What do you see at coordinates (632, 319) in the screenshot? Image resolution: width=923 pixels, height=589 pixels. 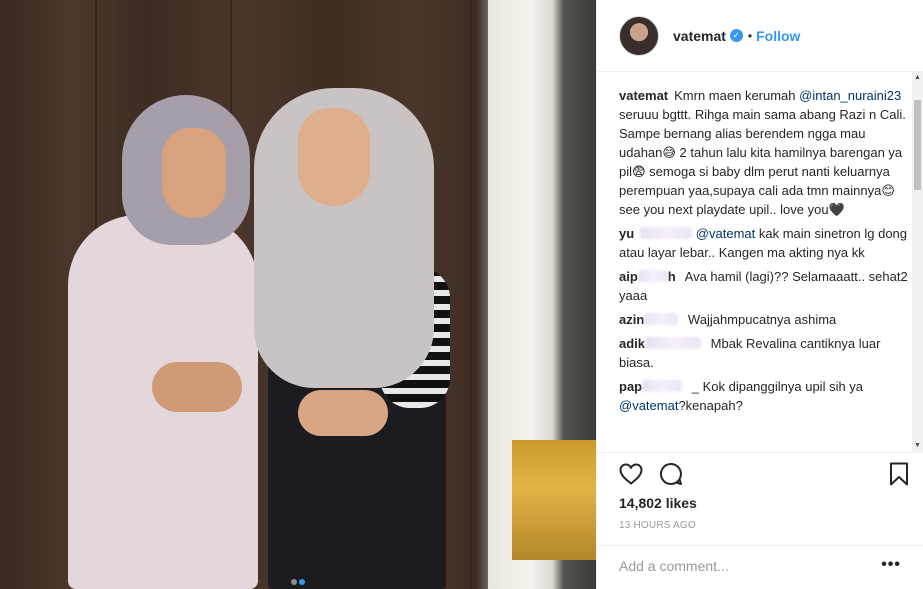 I see `comment-username-start: azin` at bounding box center [632, 319].